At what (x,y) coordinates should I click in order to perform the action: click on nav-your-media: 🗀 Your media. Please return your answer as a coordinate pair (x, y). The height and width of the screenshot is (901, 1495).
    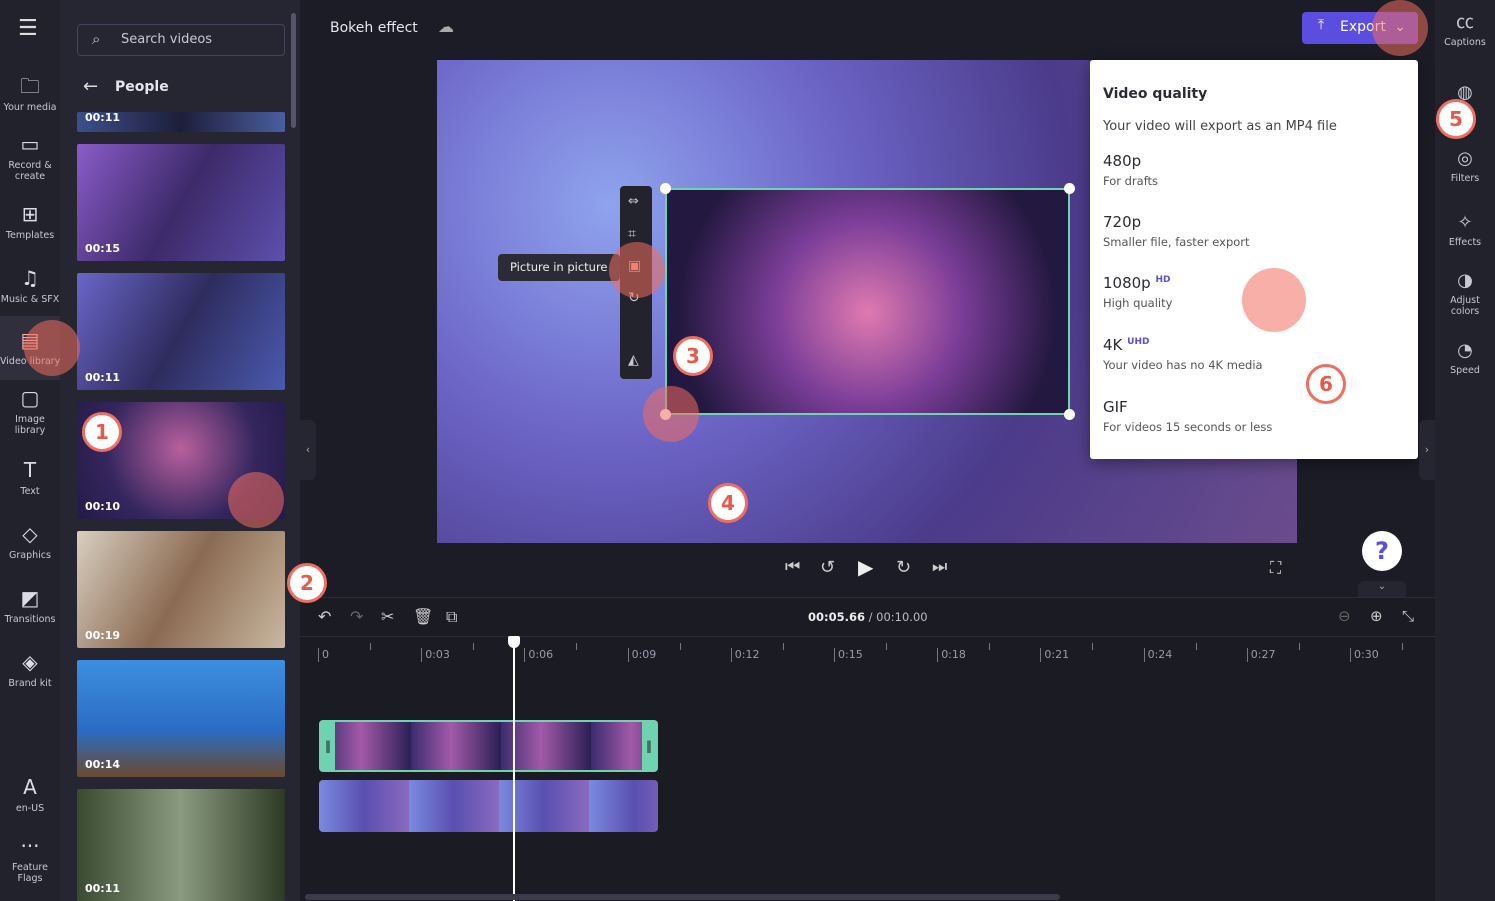
    Looking at the image, I should click on (30, 93).